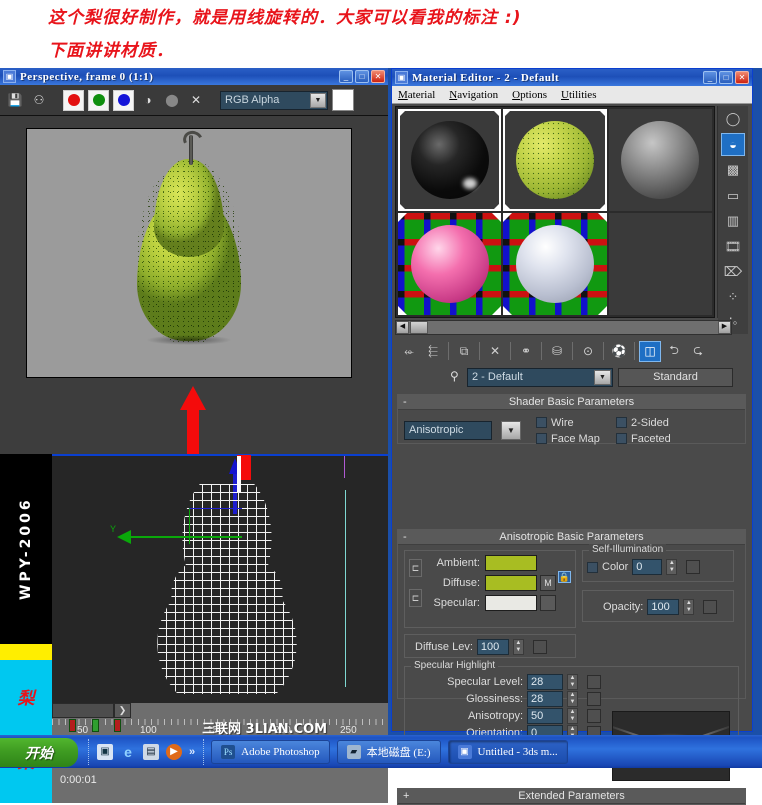  I want to click on self-illum-map-button, so click(693, 567).